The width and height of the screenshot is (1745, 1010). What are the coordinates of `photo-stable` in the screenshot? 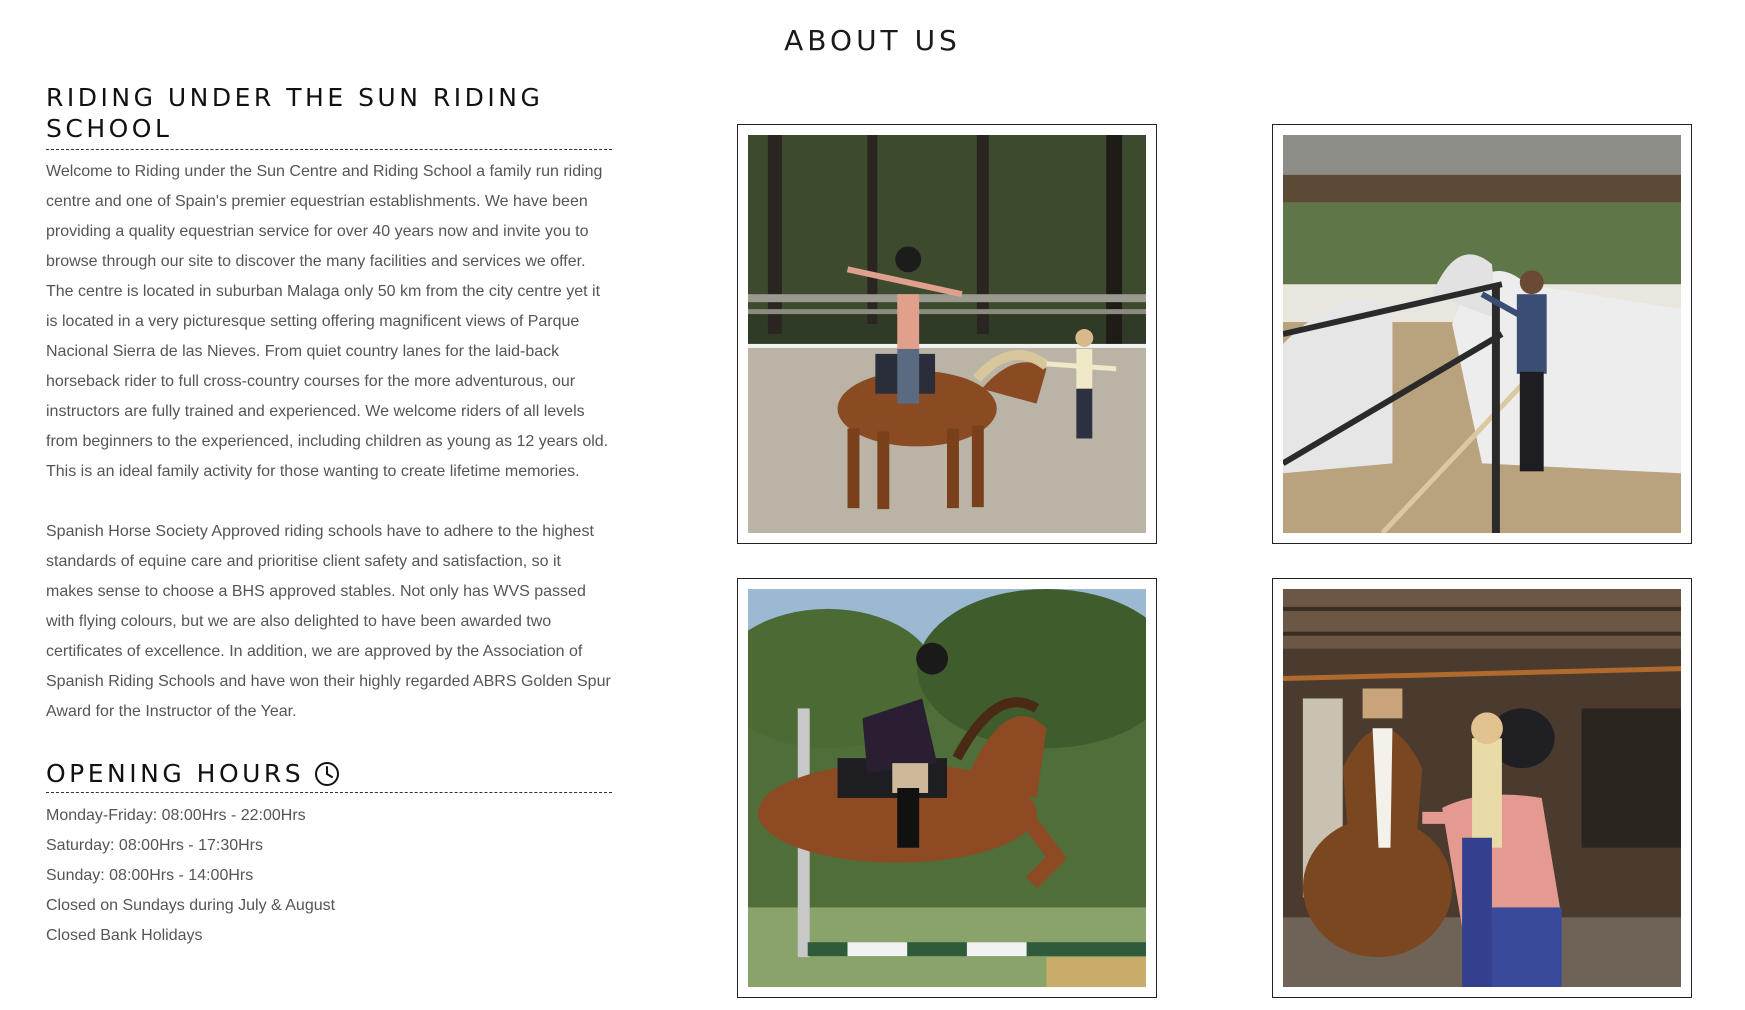 It's located at (1482, 788).